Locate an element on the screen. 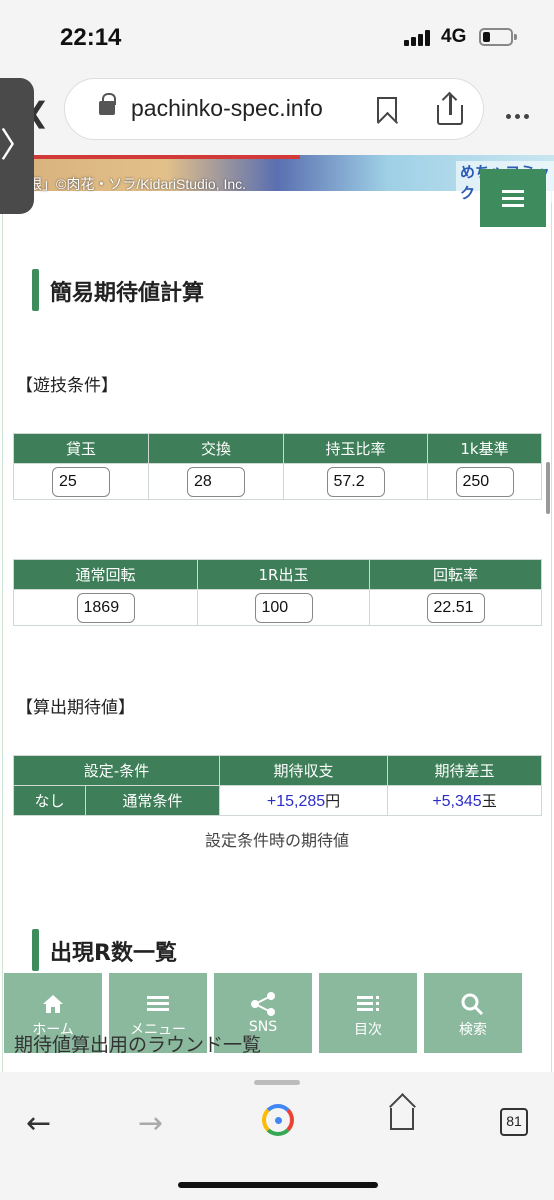 Image resolution: width=554 pixels, height=1200 pixels. play-conditions-table: 貸玉 交換 持玉比率 1k基準 is located at coordinates (277, 466).